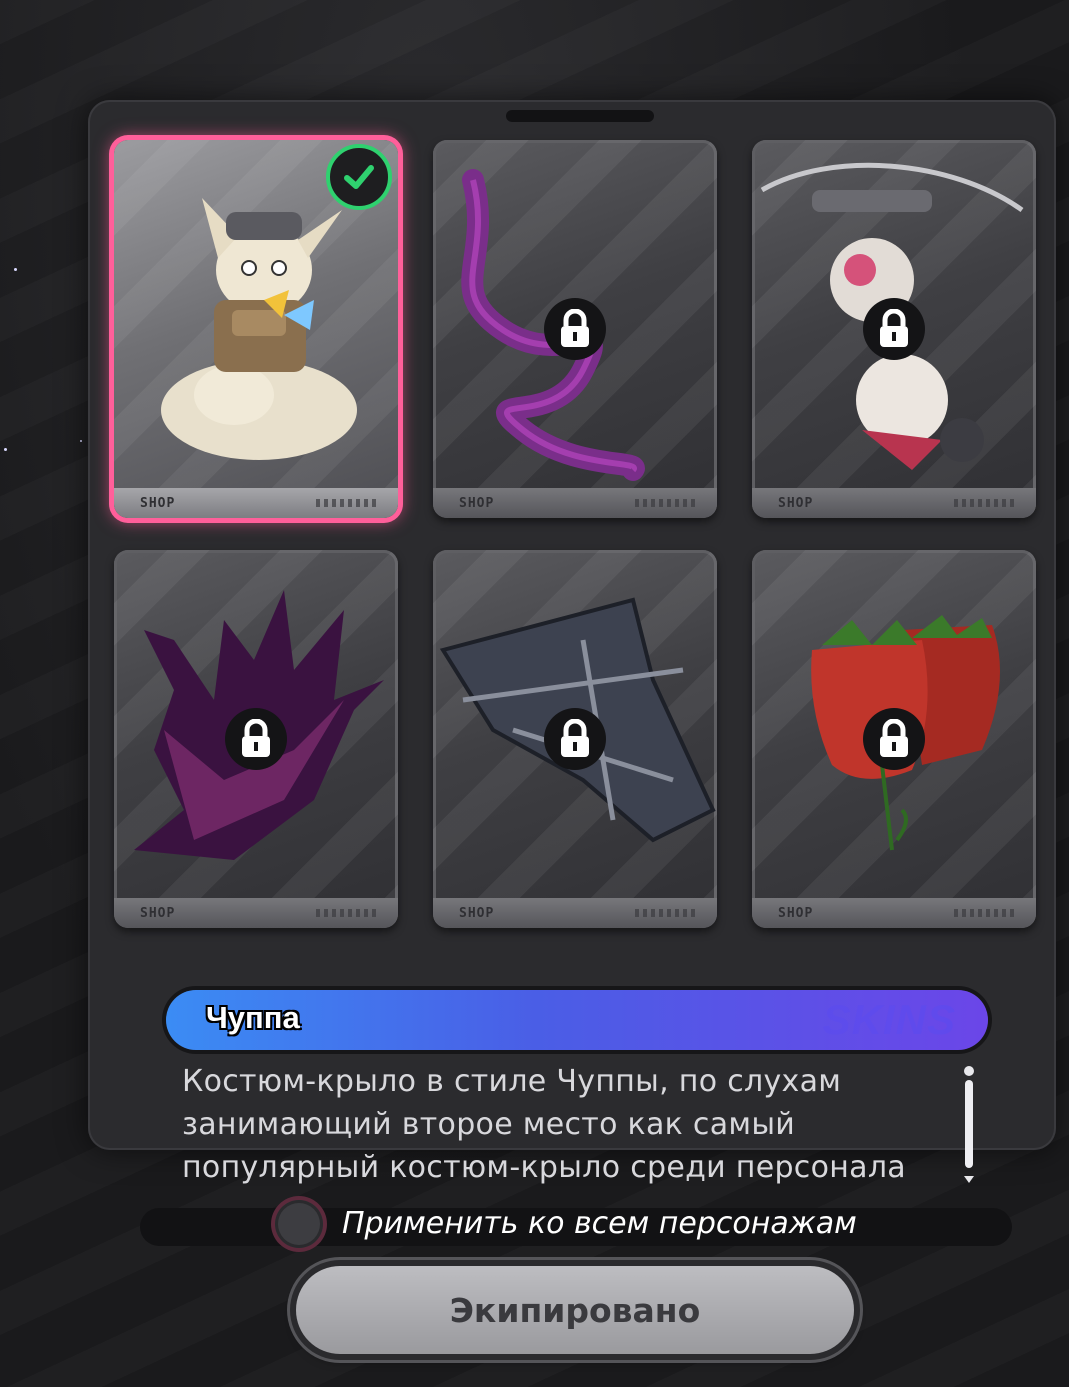 This screenshot has width=1069, height=1387. Describe the element at coordinates (299, 1224) in the screenshot. I see `apply-all-radio` at that location.